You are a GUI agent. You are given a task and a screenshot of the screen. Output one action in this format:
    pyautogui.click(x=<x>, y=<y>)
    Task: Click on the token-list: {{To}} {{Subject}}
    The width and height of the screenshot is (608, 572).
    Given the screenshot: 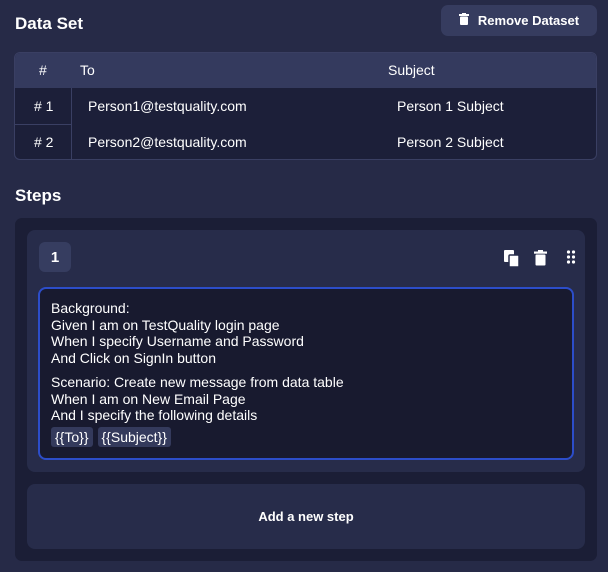 What is the action you would take?
    pyautogui.click(x=306, y=436)
    